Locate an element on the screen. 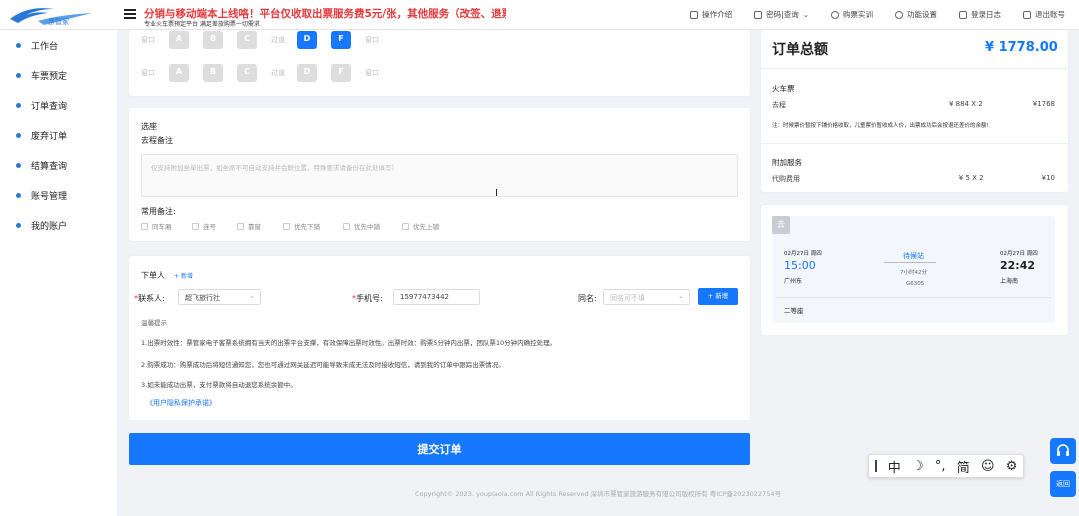  remark-option: 靠窗 is located at coordinates (249, 226).